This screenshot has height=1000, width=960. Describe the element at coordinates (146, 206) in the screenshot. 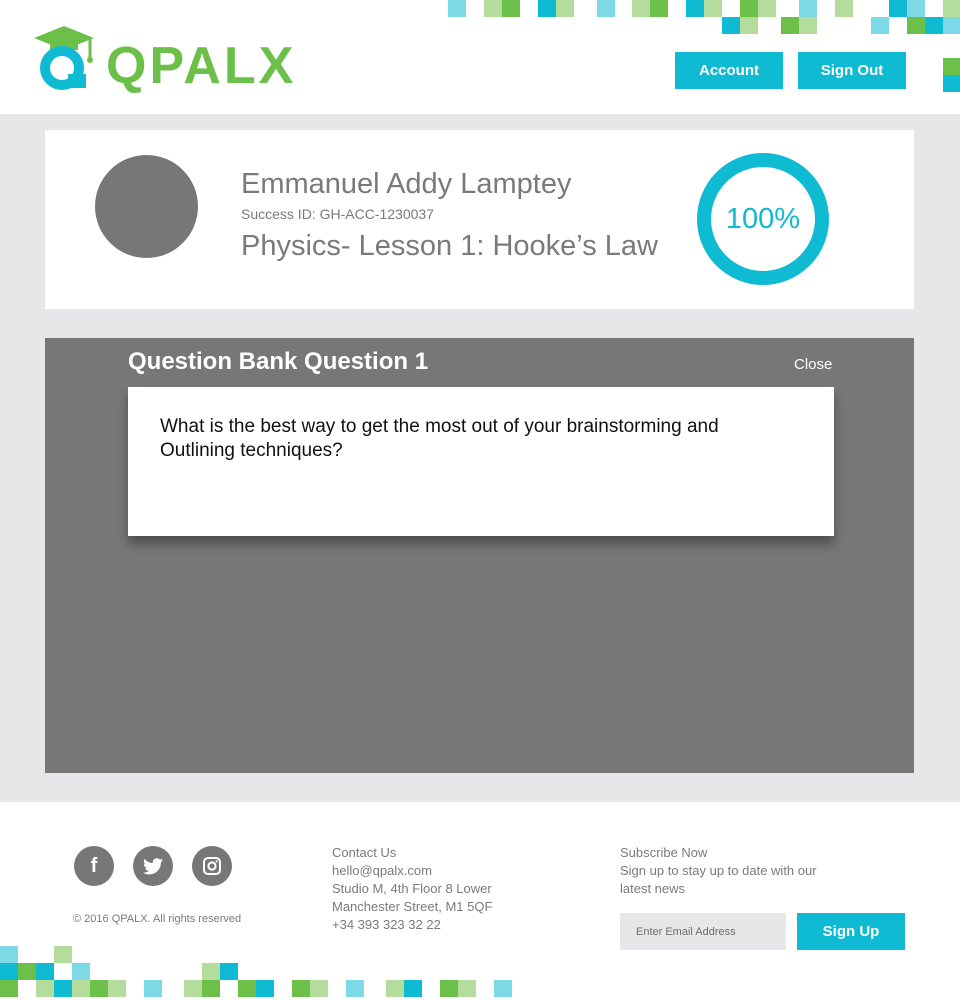

I see `avatar` at that location.